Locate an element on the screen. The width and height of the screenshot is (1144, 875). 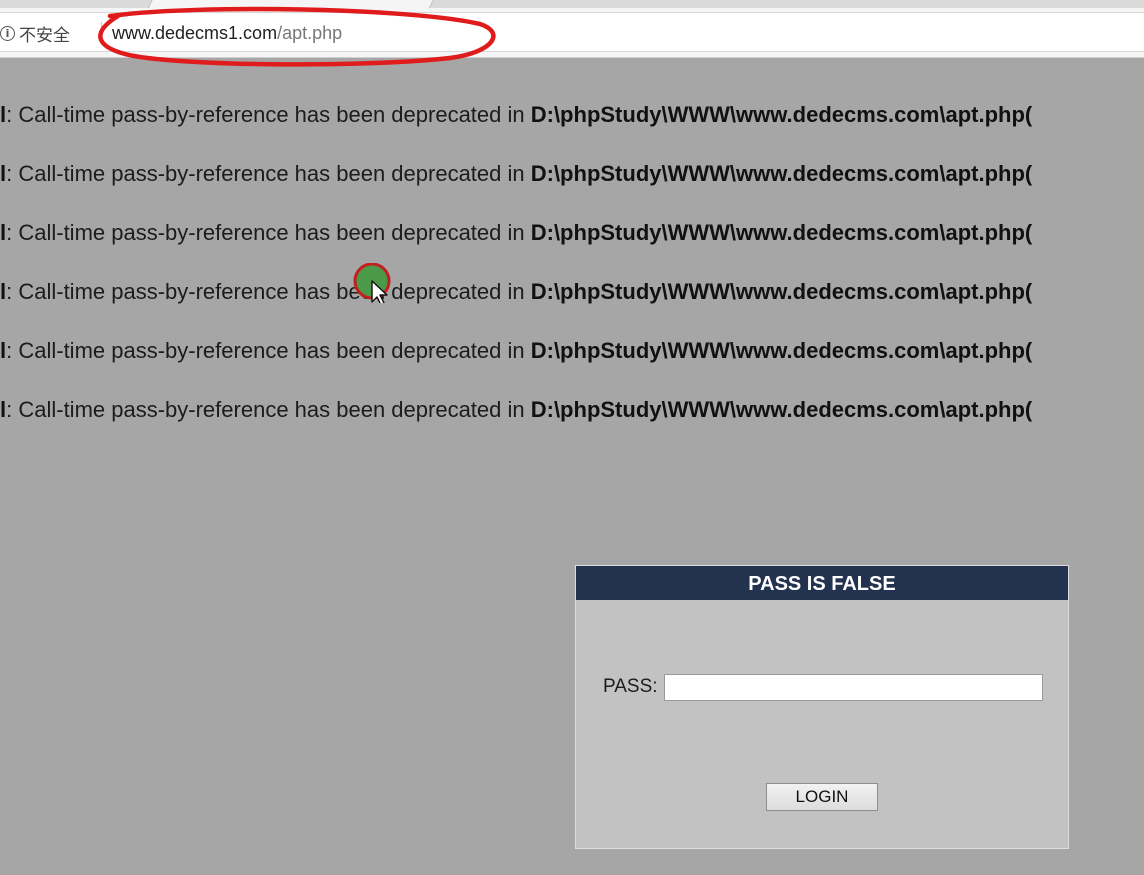
pass-input is located at coordinates (853, 687).